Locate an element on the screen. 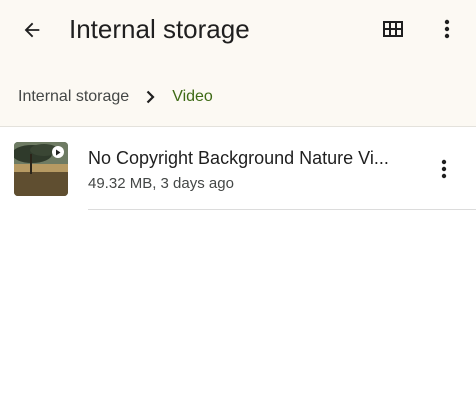 Image resolution: width=476 pixels, height=408 pixels. breadcrumb: Internal storage Video is located at coordinates (115, 97).